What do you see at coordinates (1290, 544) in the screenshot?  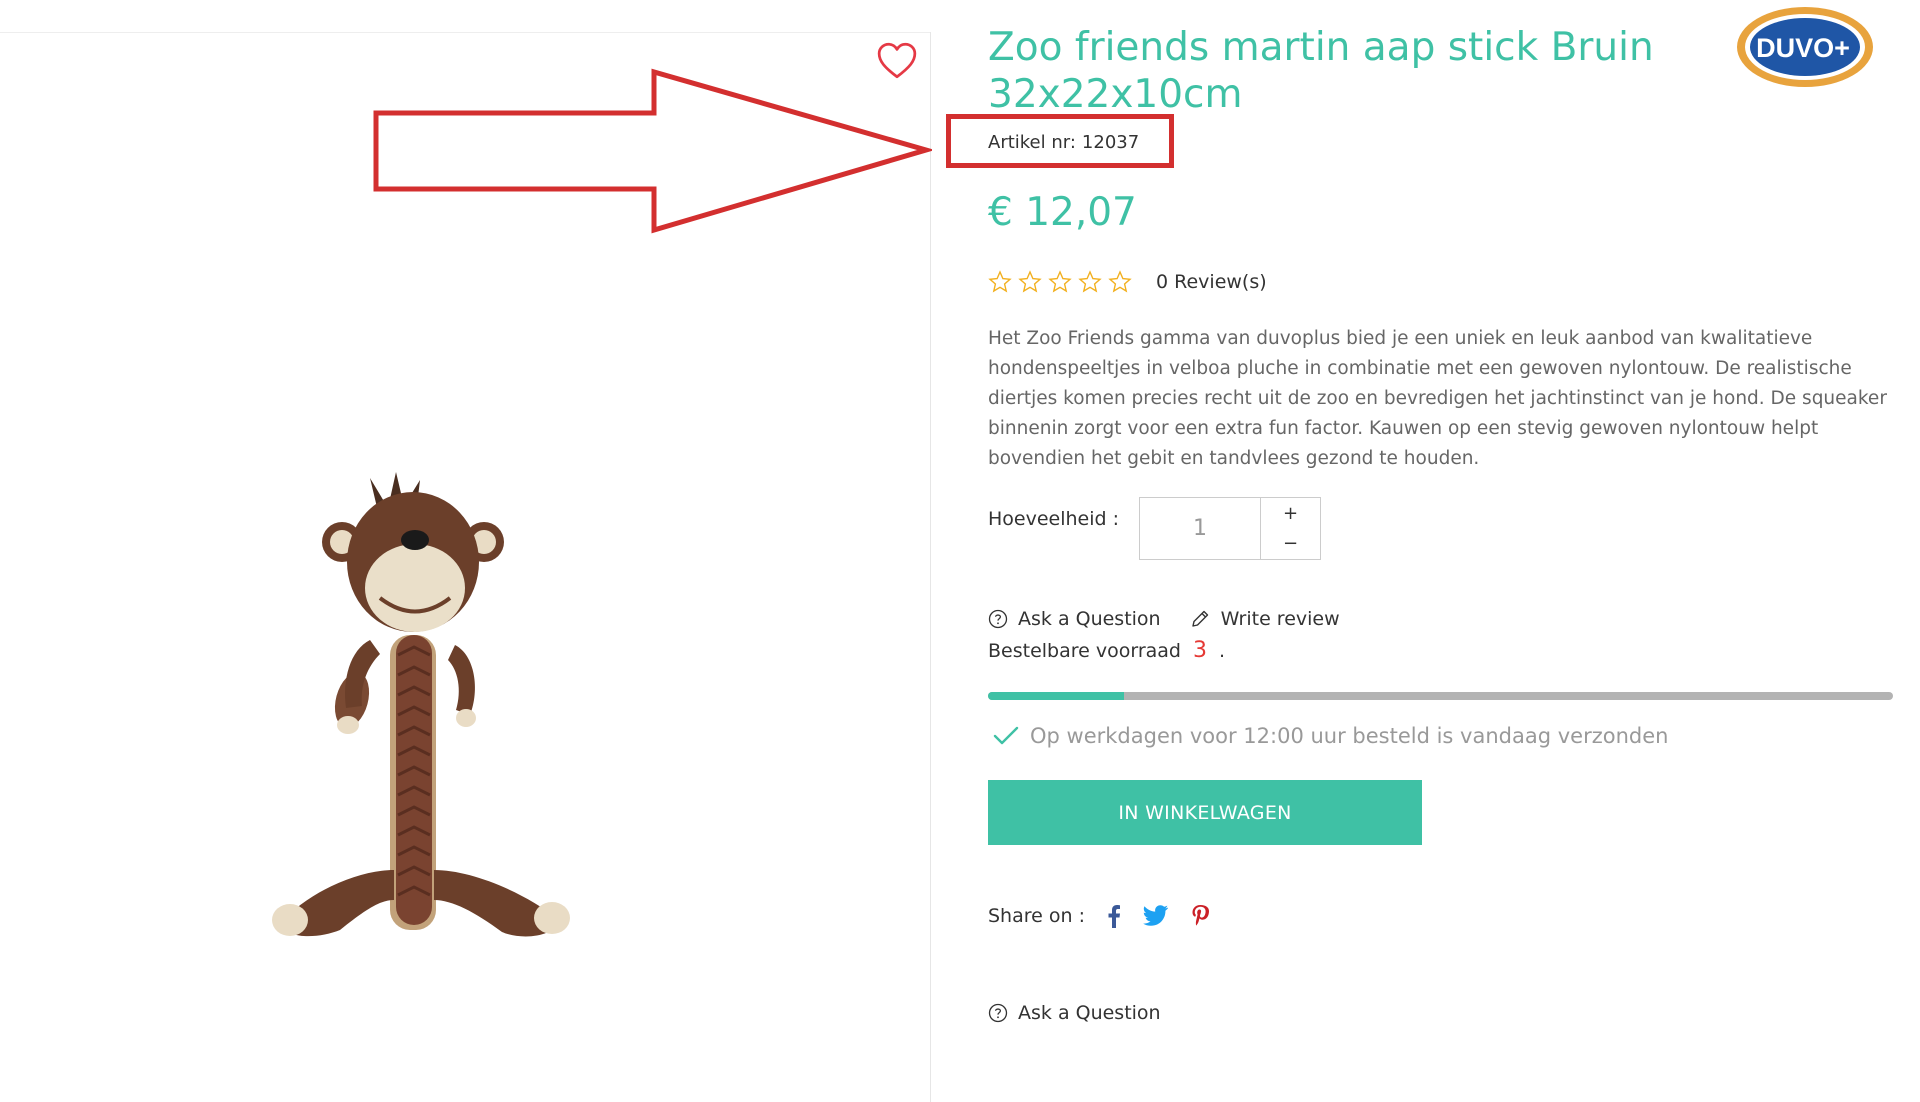 I see `quantity-decrease-button: −` at bounding box center [1290, 544].